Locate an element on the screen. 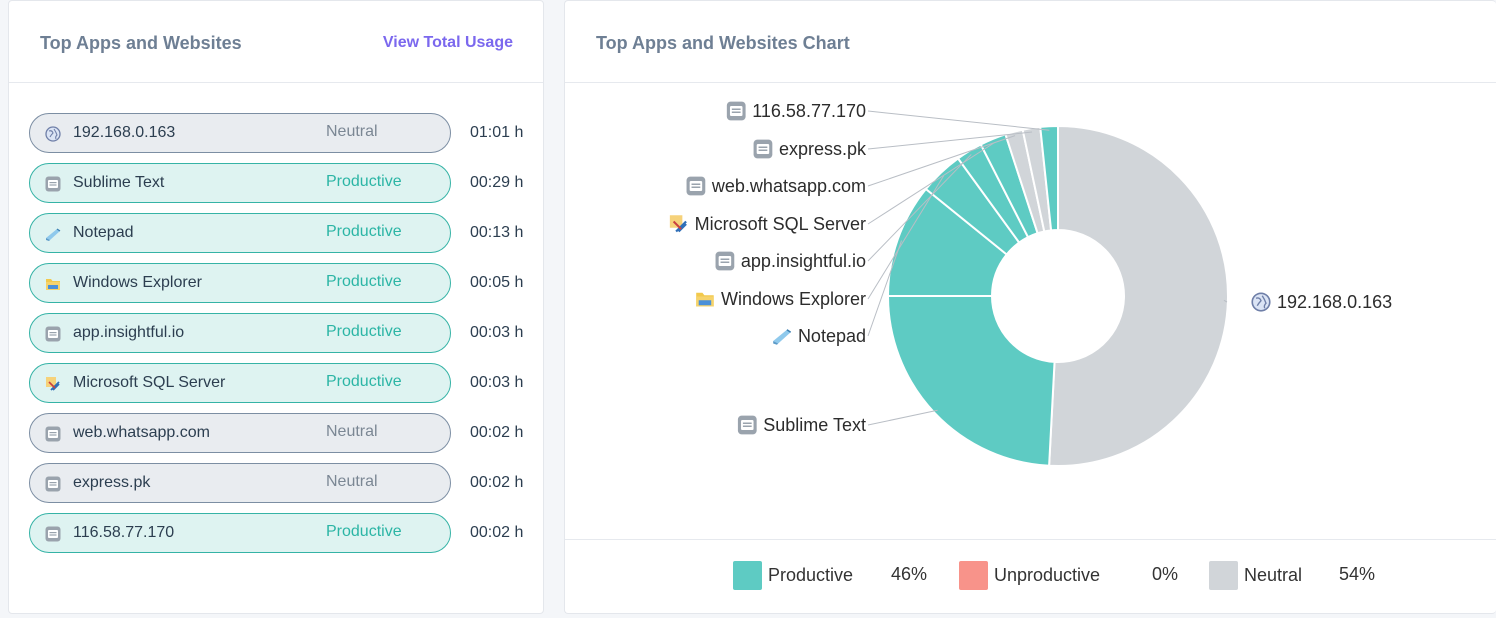 Image resolution: width=1496 pixels, height=618 pixels. app-name: app.insightful.io is located at coordinates (129, 332).